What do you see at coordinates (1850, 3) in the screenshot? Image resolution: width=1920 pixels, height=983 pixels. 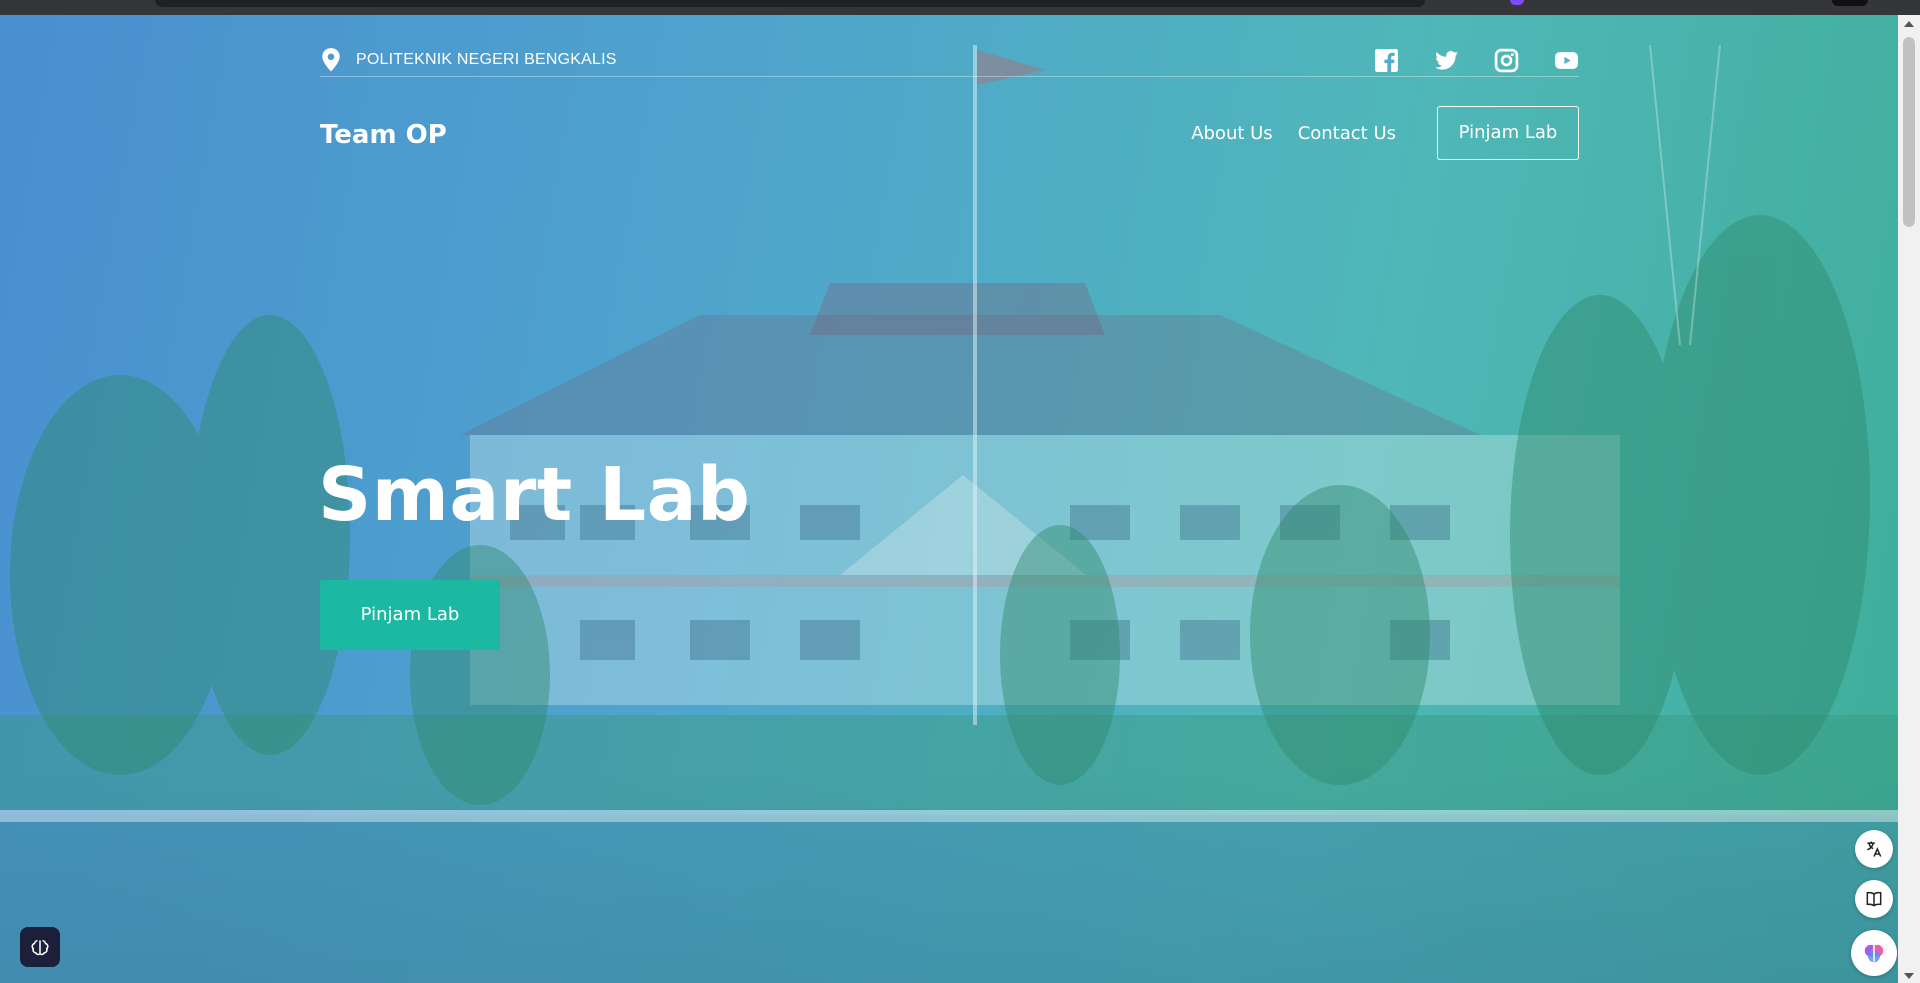 I see `profile-avatar` at bounding box center [1850, 3].